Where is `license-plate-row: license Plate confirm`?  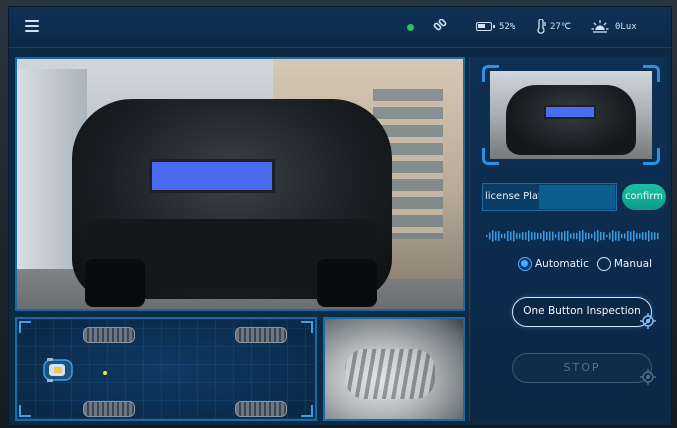
license-plate-row: license Plate confirm is located at coordinates (574, 197).